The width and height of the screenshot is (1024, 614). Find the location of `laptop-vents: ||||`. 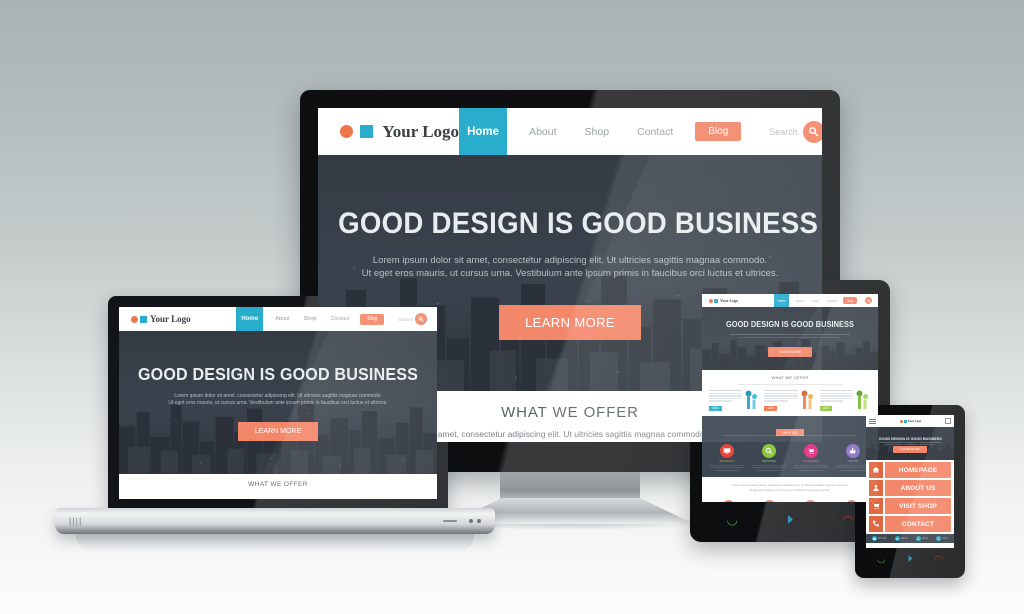

laptop-vents: |||| is located at coordinates (76, 521).